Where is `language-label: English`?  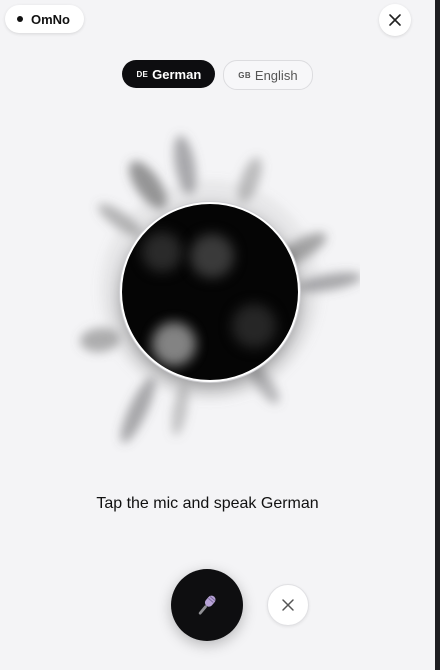
language-label: English is located at coordinates (276, 75).